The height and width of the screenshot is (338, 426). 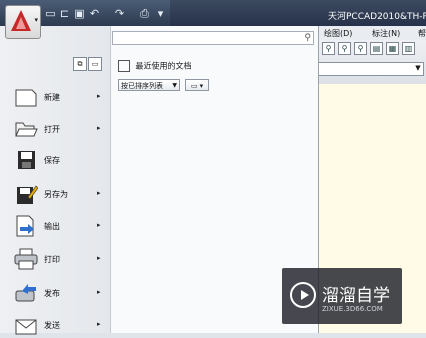 What do you see at coordinates (52, 97) in the screenshot?
I see `menu-item-label: 新建` at bounding box center [52, 97].